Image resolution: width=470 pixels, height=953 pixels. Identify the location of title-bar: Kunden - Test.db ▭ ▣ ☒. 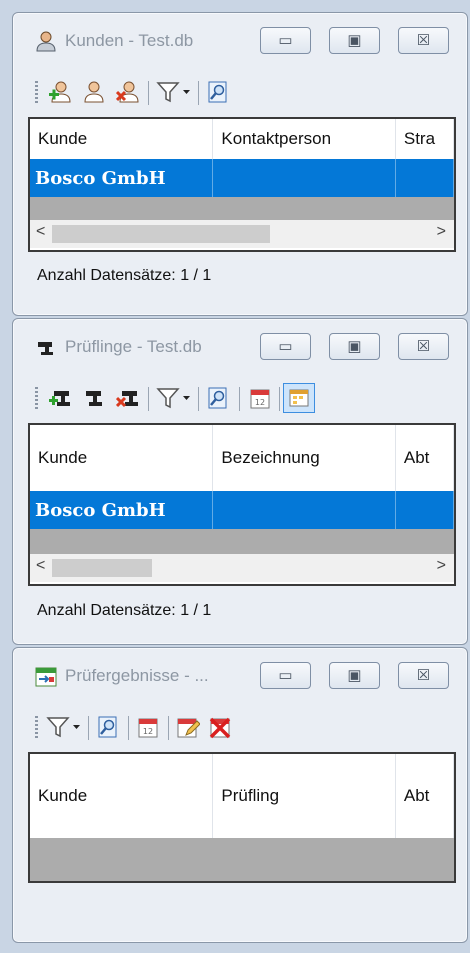
(240, 41).